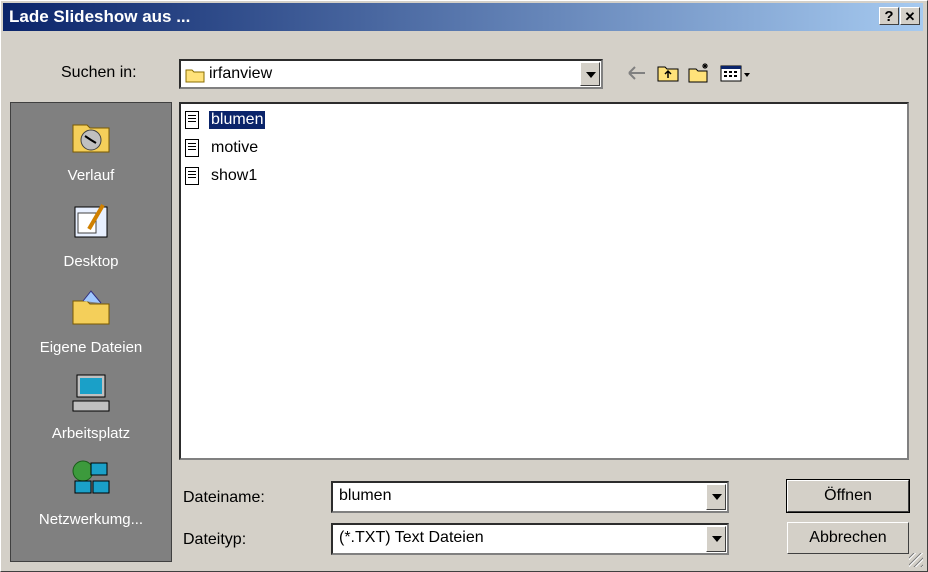 This screenshot has width=928, height=572. I want to click on folder-icon, so click(195, 76).